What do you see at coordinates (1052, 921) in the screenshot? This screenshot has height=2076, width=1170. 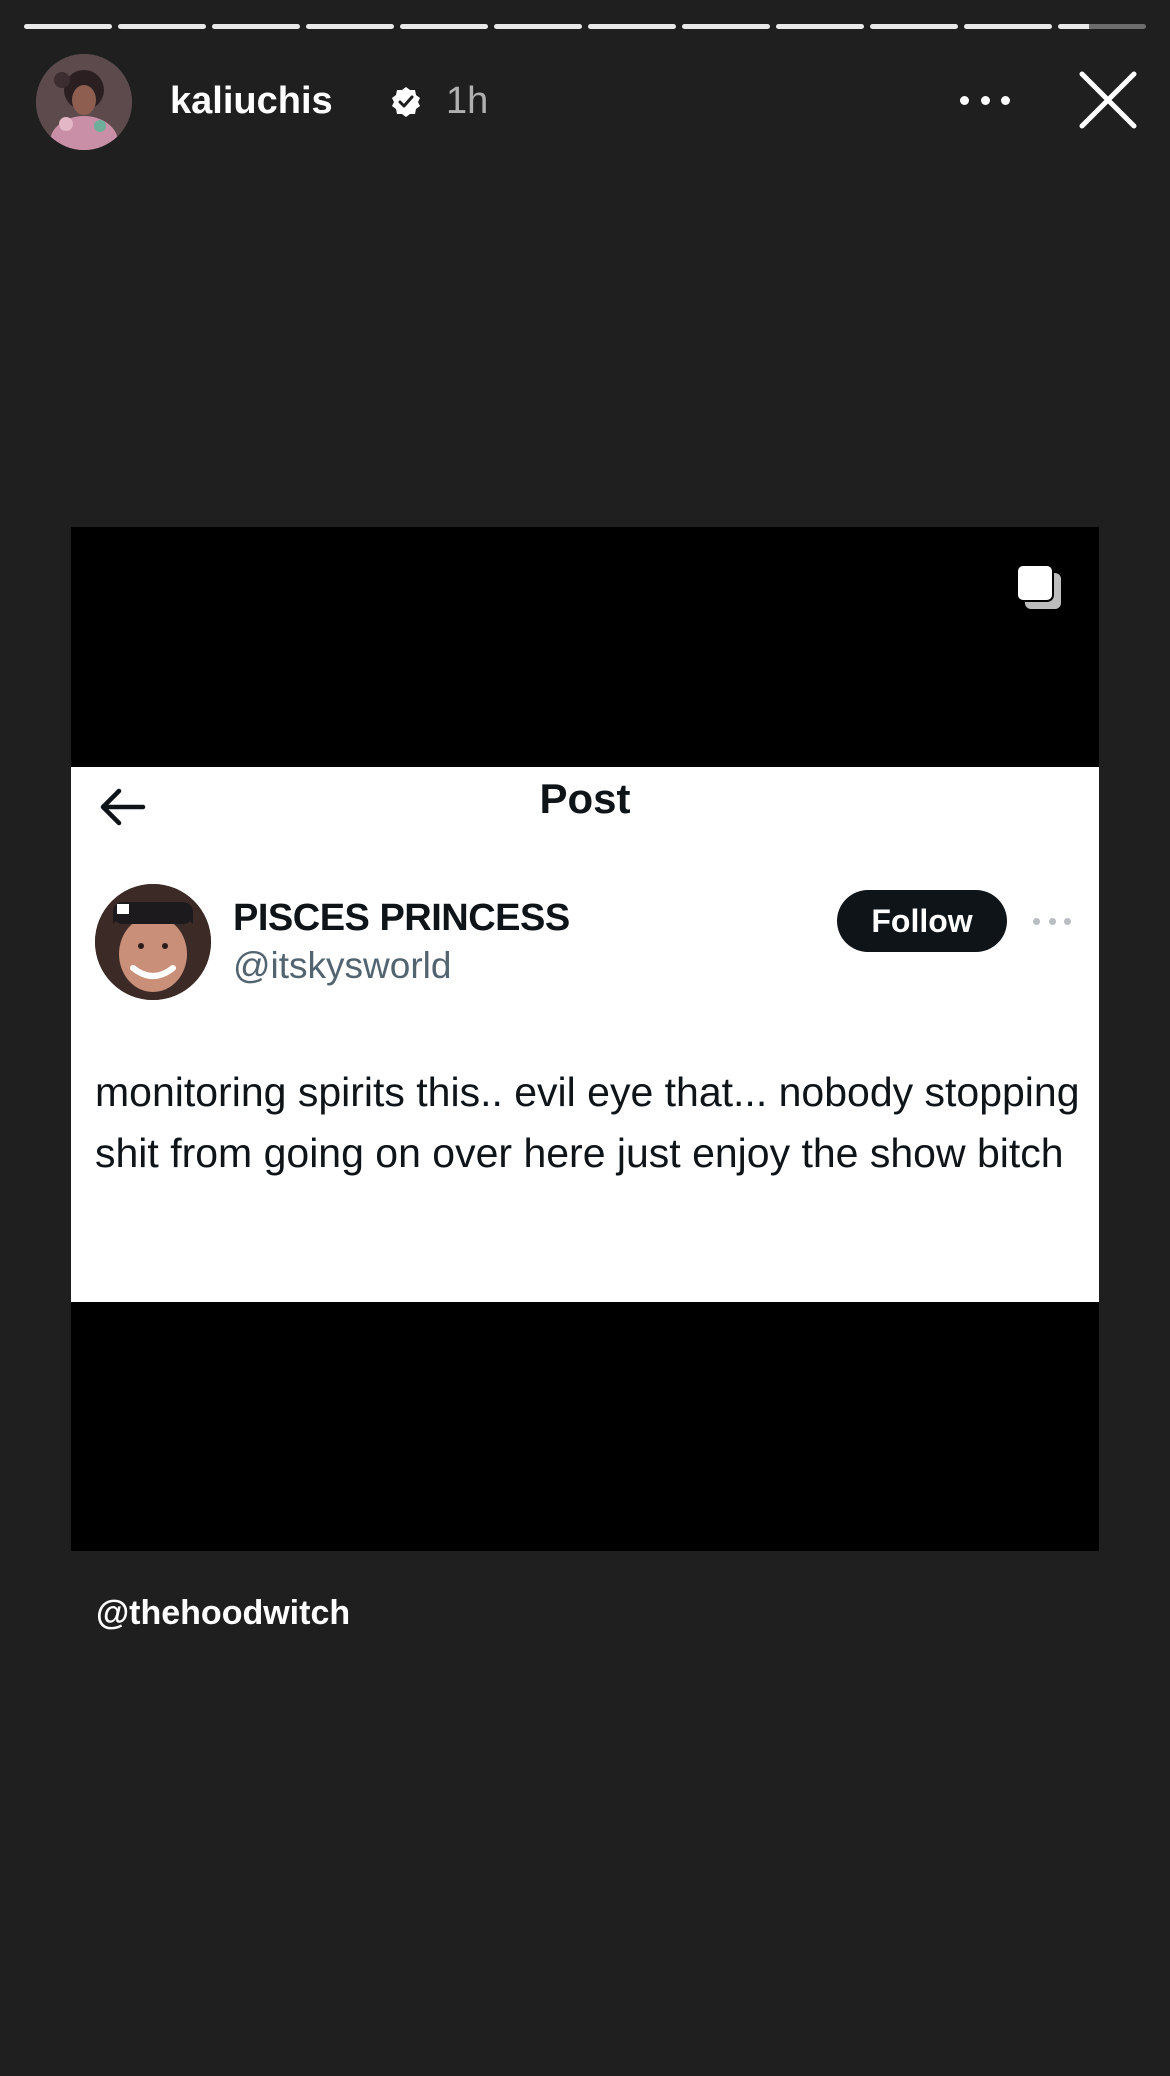 I see `tweet-more-icon` at bounding box center [1052, 921].